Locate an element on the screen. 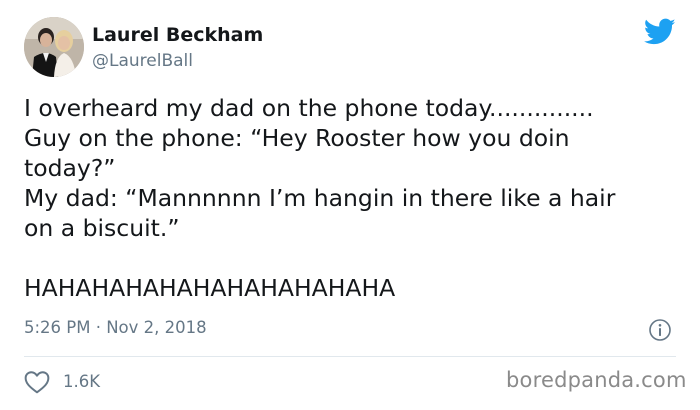  tweet-timestamp: 5:26 PM · Nov 2, 2018 is located at coordinates (115, 327).